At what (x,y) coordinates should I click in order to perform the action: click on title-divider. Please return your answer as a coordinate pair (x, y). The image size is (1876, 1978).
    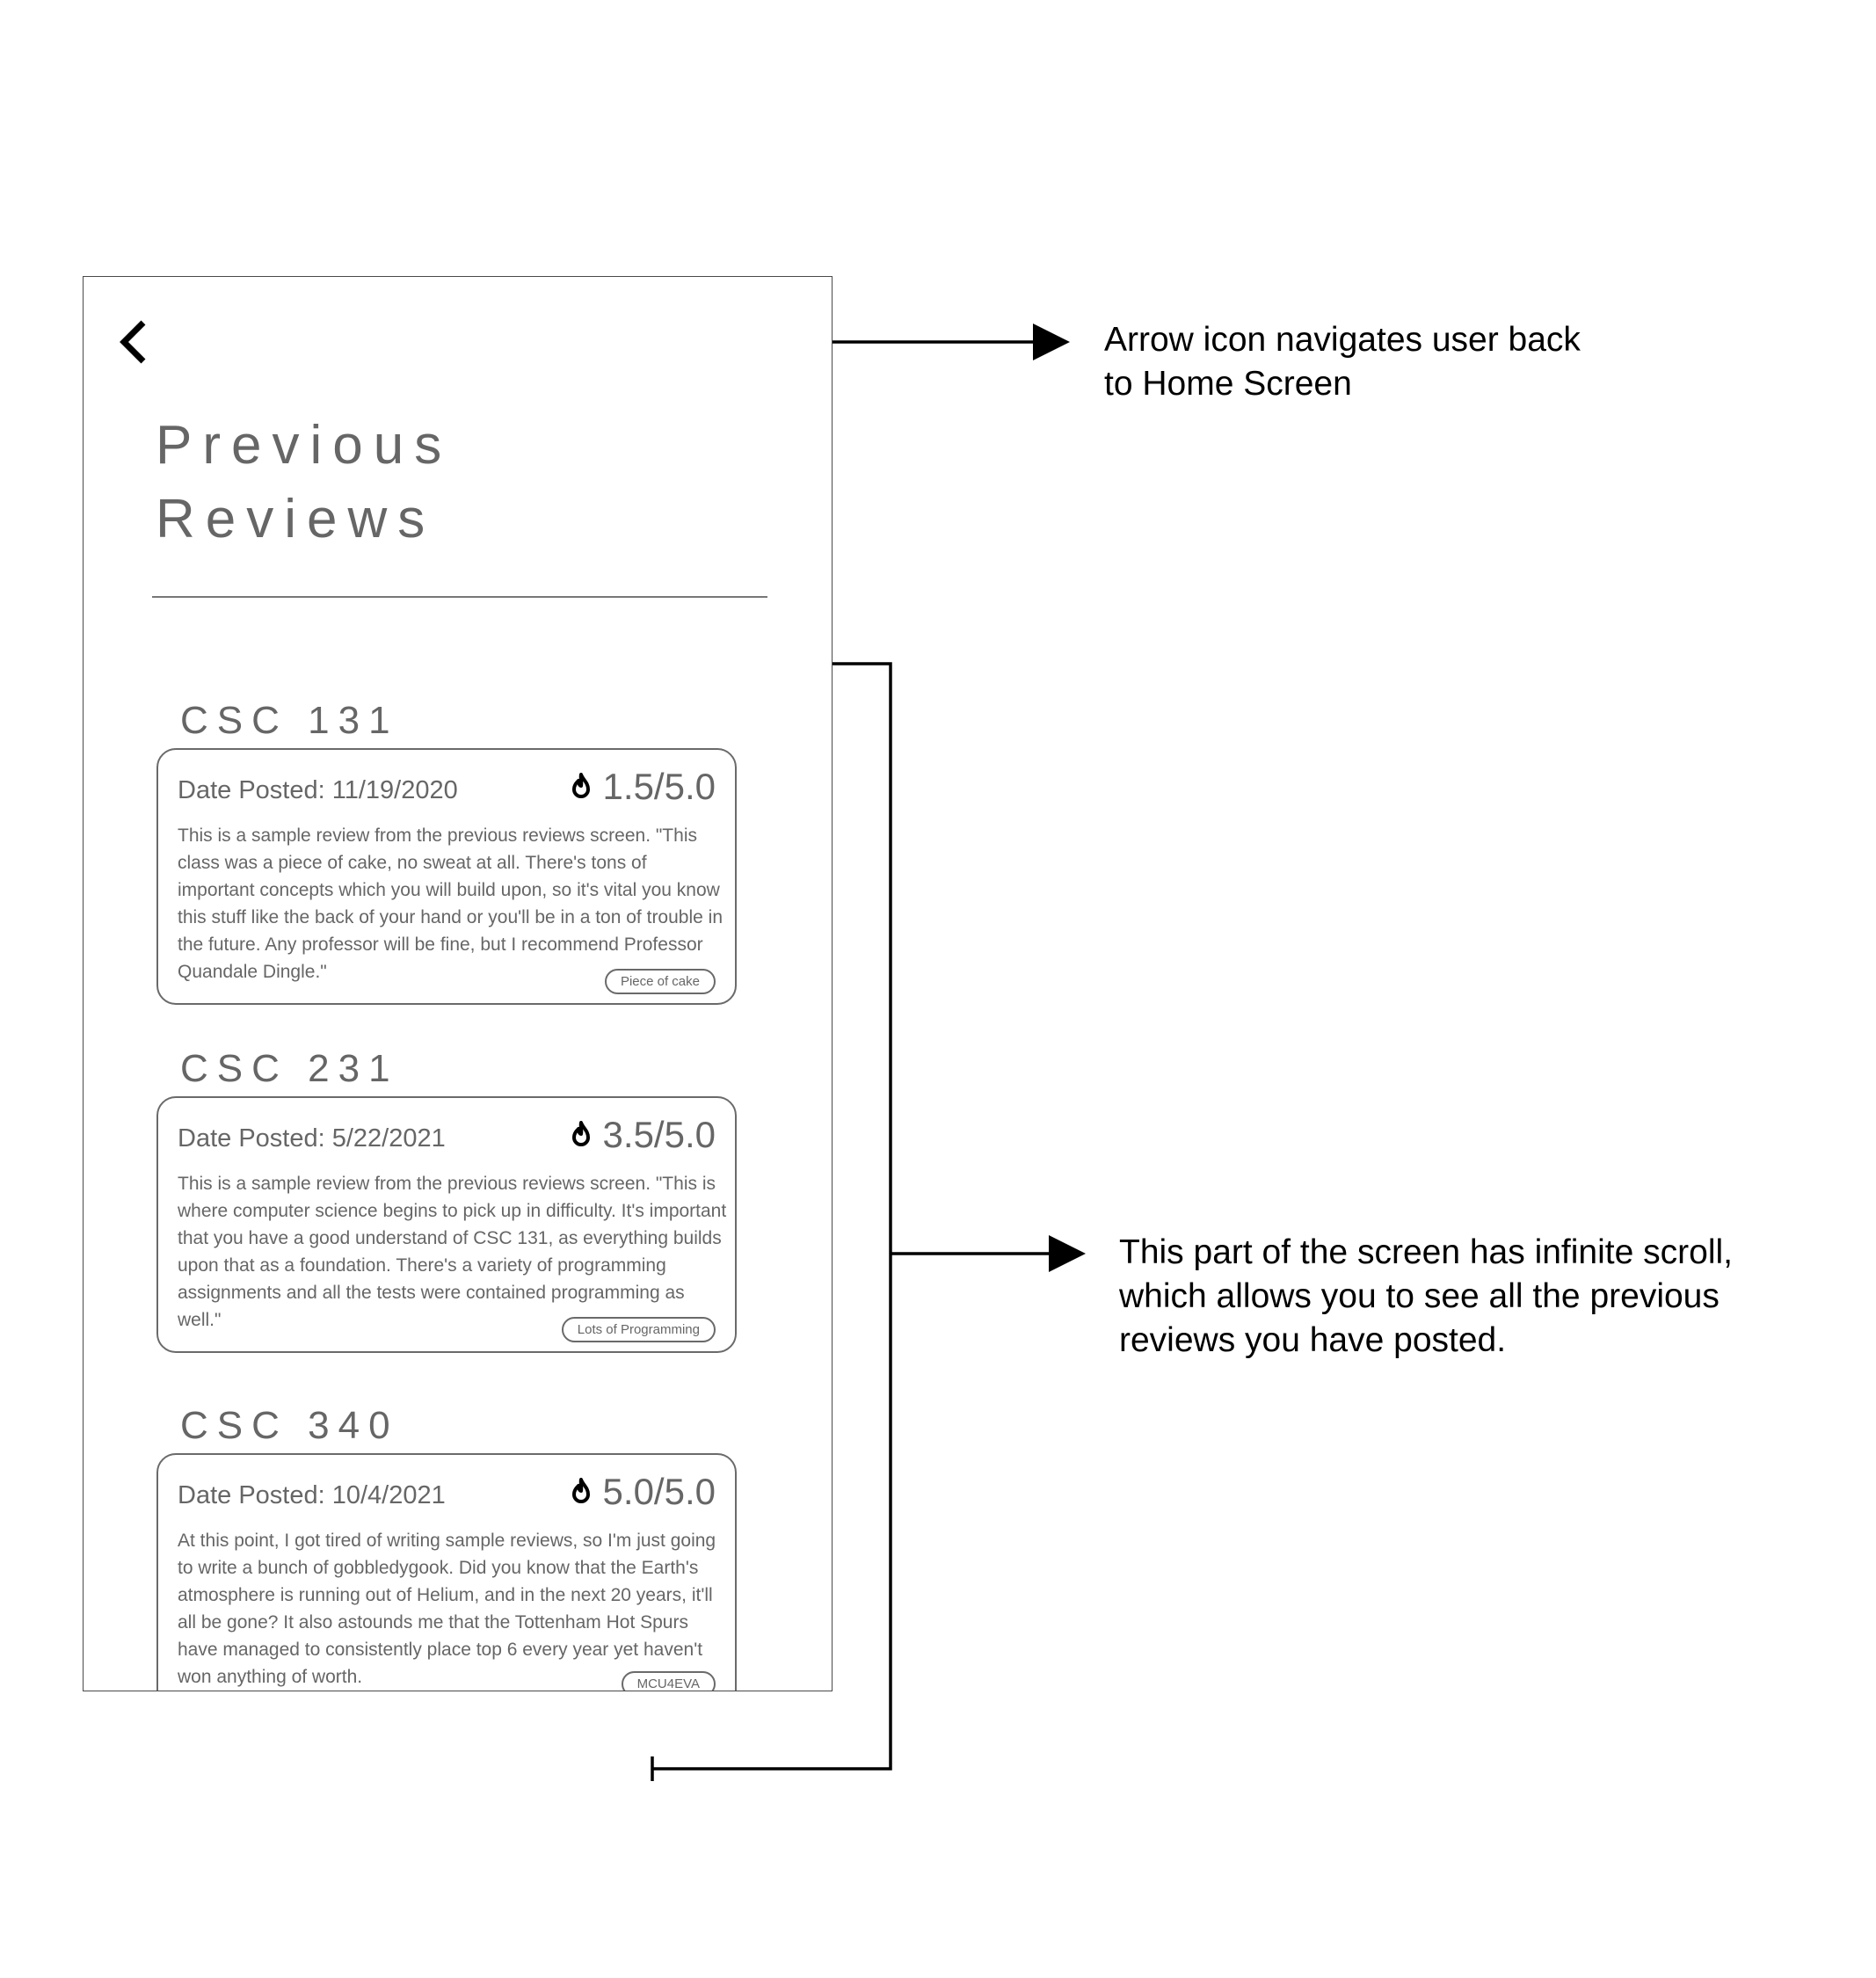
    Looking at the image, I should click on (459, 597).